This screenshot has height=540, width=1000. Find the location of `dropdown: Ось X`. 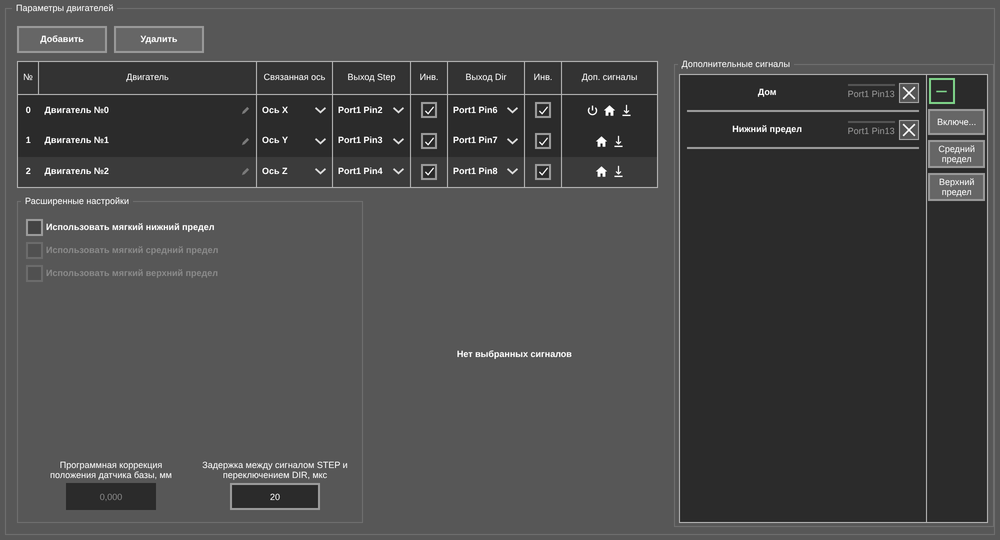

dropdown: Ось X is located at coordinates (294, 110).